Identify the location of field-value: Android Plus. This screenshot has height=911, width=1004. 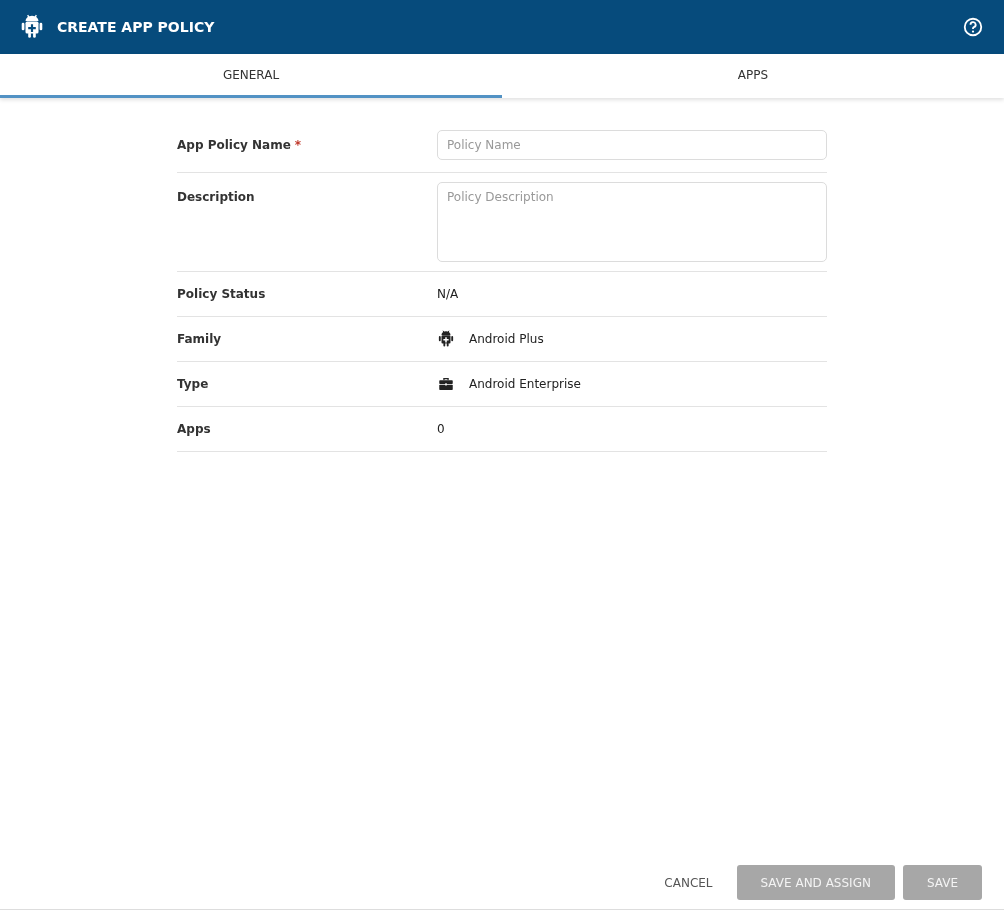
(506, 339).